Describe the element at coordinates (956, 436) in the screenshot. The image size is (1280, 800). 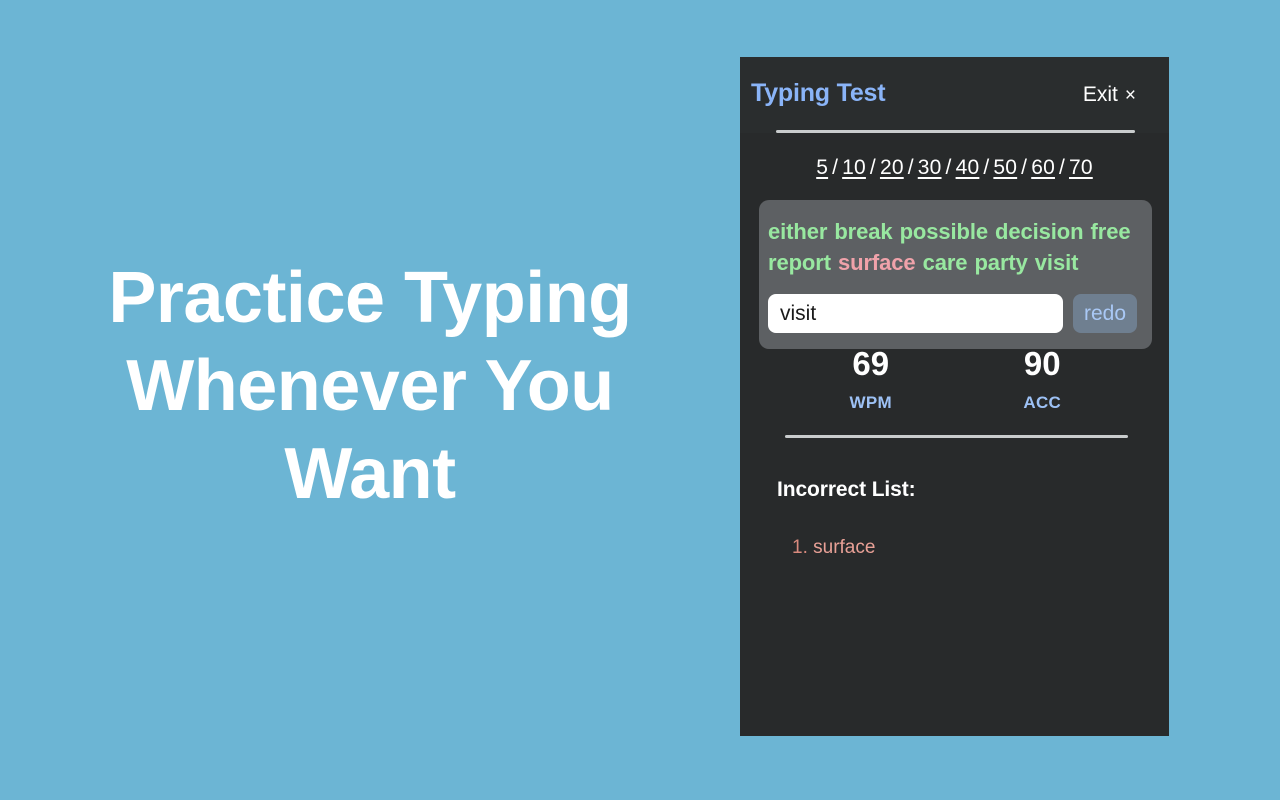
I see `stats-divider` at that location.